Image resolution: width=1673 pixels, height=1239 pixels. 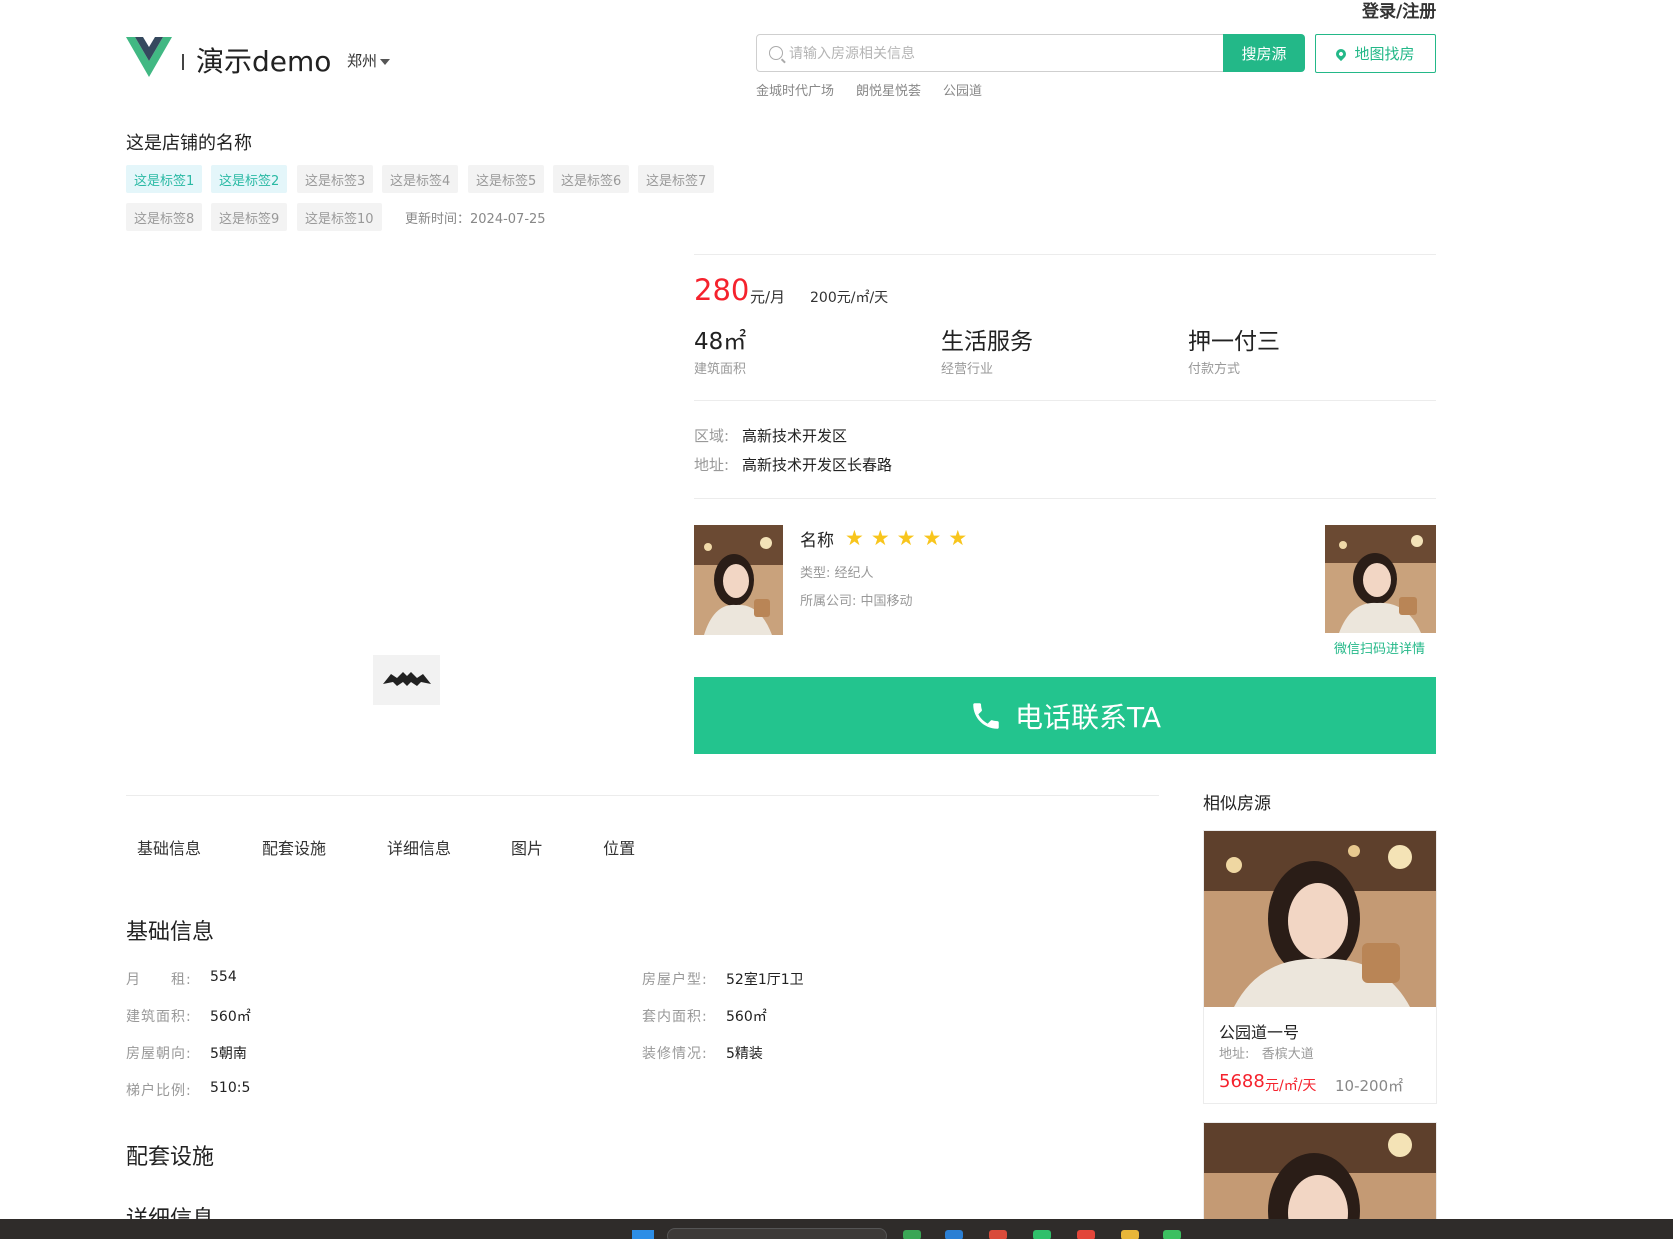 What do you see at coordinates (852, 54) in the screenshot?
I see `search-placeholder: 请输入房源相关信息` at bounding box center [852, 54].